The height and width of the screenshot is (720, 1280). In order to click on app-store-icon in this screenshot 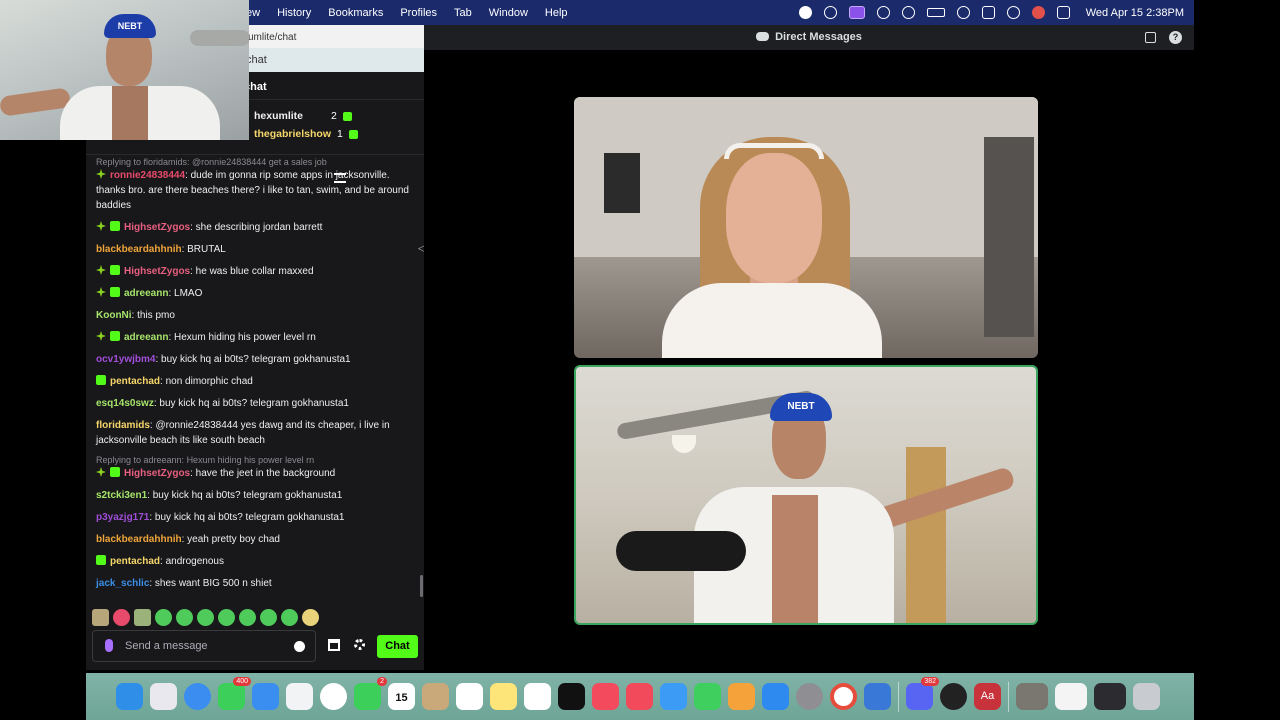, I will do `click(775, 696)`.